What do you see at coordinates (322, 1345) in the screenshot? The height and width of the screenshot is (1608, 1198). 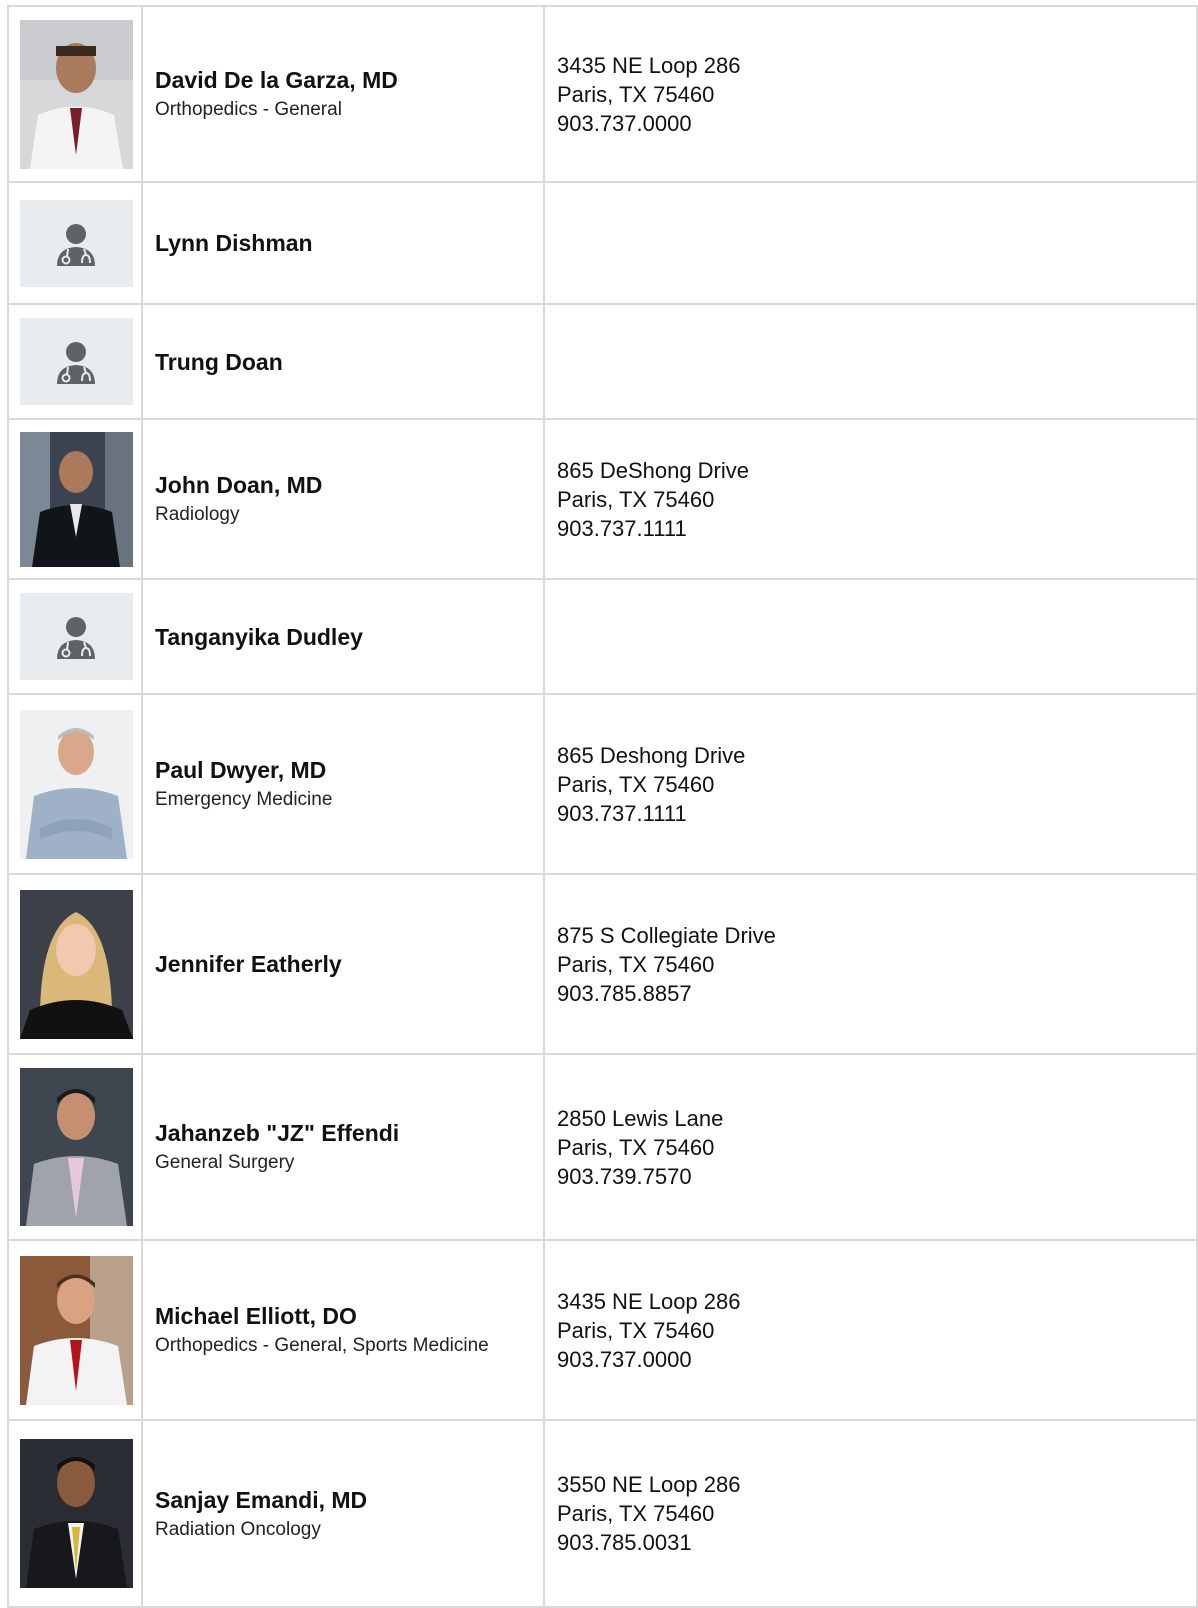 I see `provider-specialty: Orthopedics - General, Sports Medicine` at bounding box center [322, 1345].